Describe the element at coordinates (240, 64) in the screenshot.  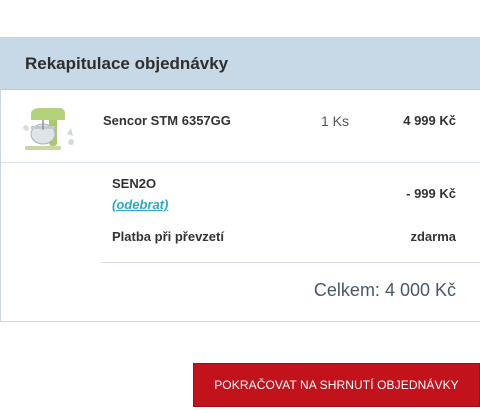
I see `order-summary-header: Rekapitulace objednávky` at that location.